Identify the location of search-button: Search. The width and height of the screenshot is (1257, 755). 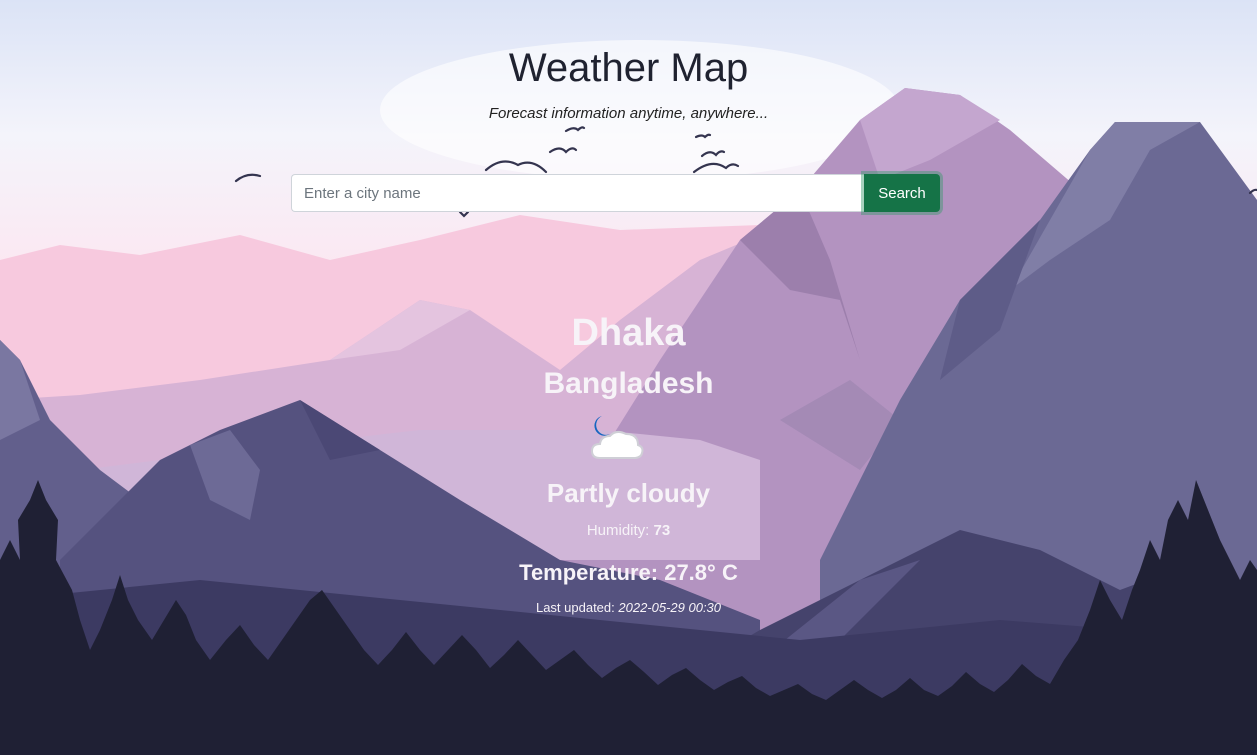
(902, 193).